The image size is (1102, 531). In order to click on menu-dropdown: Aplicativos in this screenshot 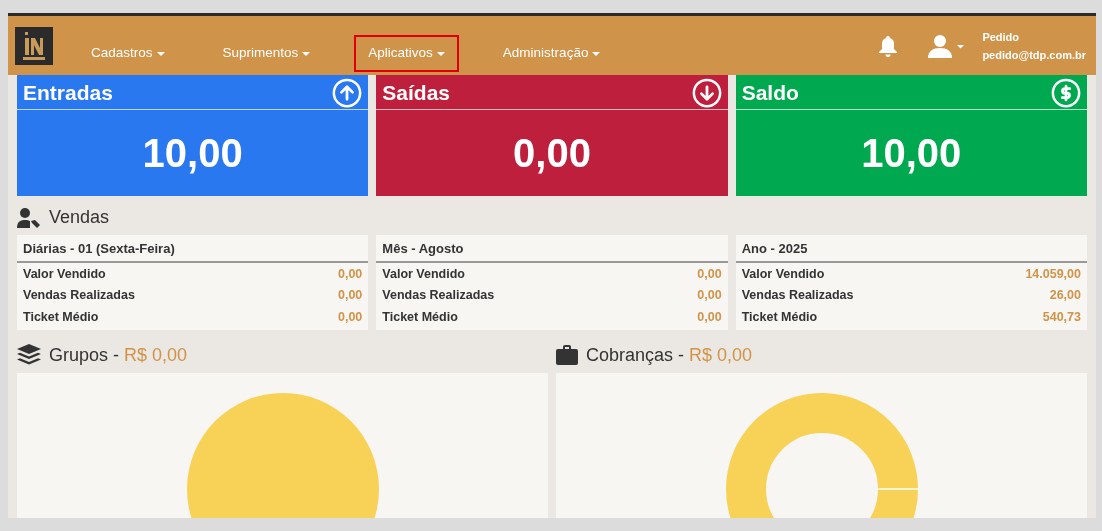, I will do `click(406, 53)`.